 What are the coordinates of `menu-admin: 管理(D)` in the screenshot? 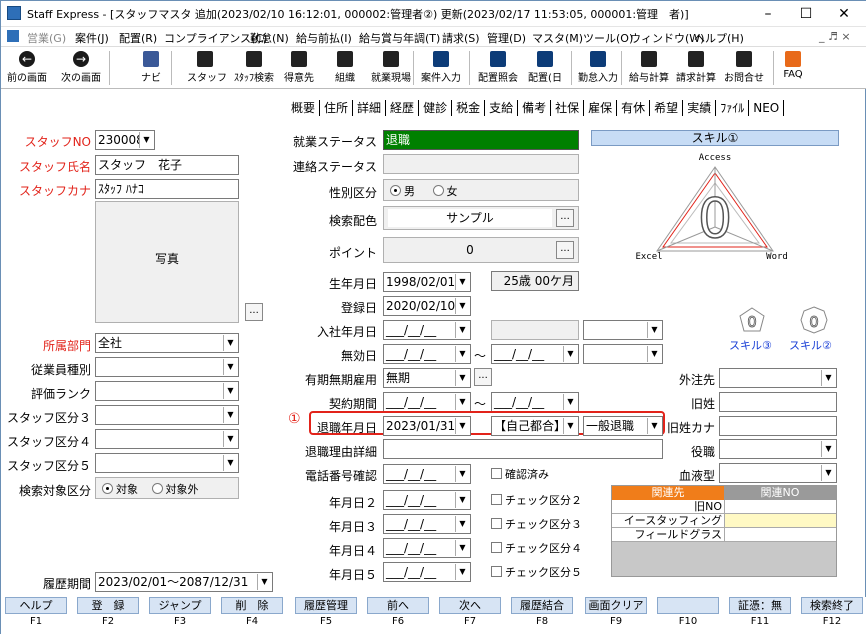 It's located at (506, 38).